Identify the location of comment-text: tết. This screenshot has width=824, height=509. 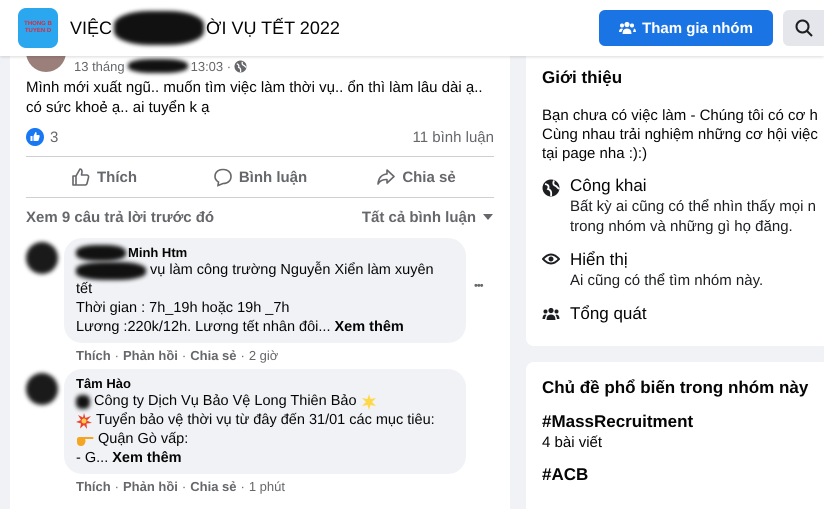
(84, 289).